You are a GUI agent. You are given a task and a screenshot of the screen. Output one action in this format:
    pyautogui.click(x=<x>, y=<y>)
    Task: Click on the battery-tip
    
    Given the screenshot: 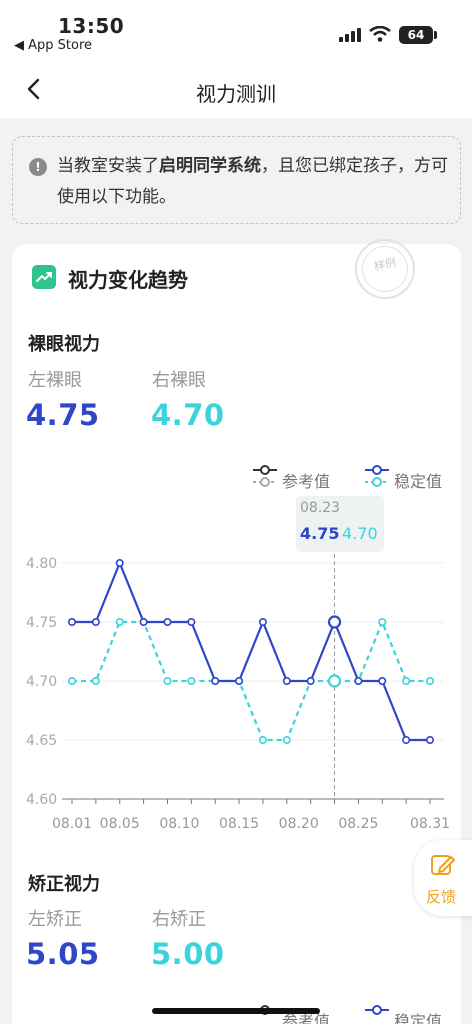 What is the action you would take?
    pyautogui.click(x=435, y=35)
    